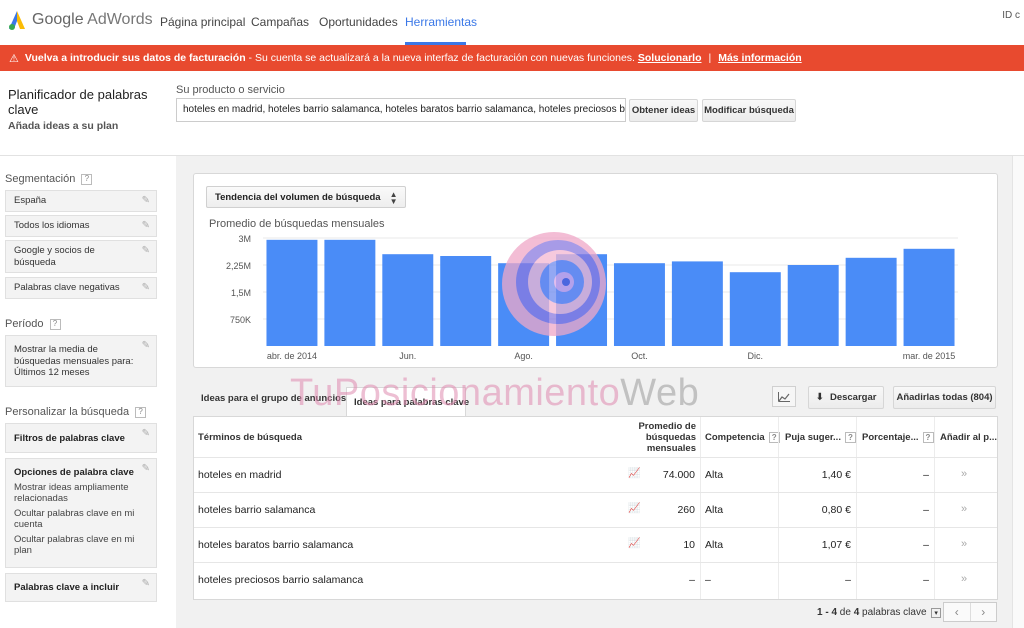 The width and height of the screenshot is (1024, 628). Describe the element at coordinates (759, 58) in the screenshot. I see `banner-more-info-link: Más información` at that location.